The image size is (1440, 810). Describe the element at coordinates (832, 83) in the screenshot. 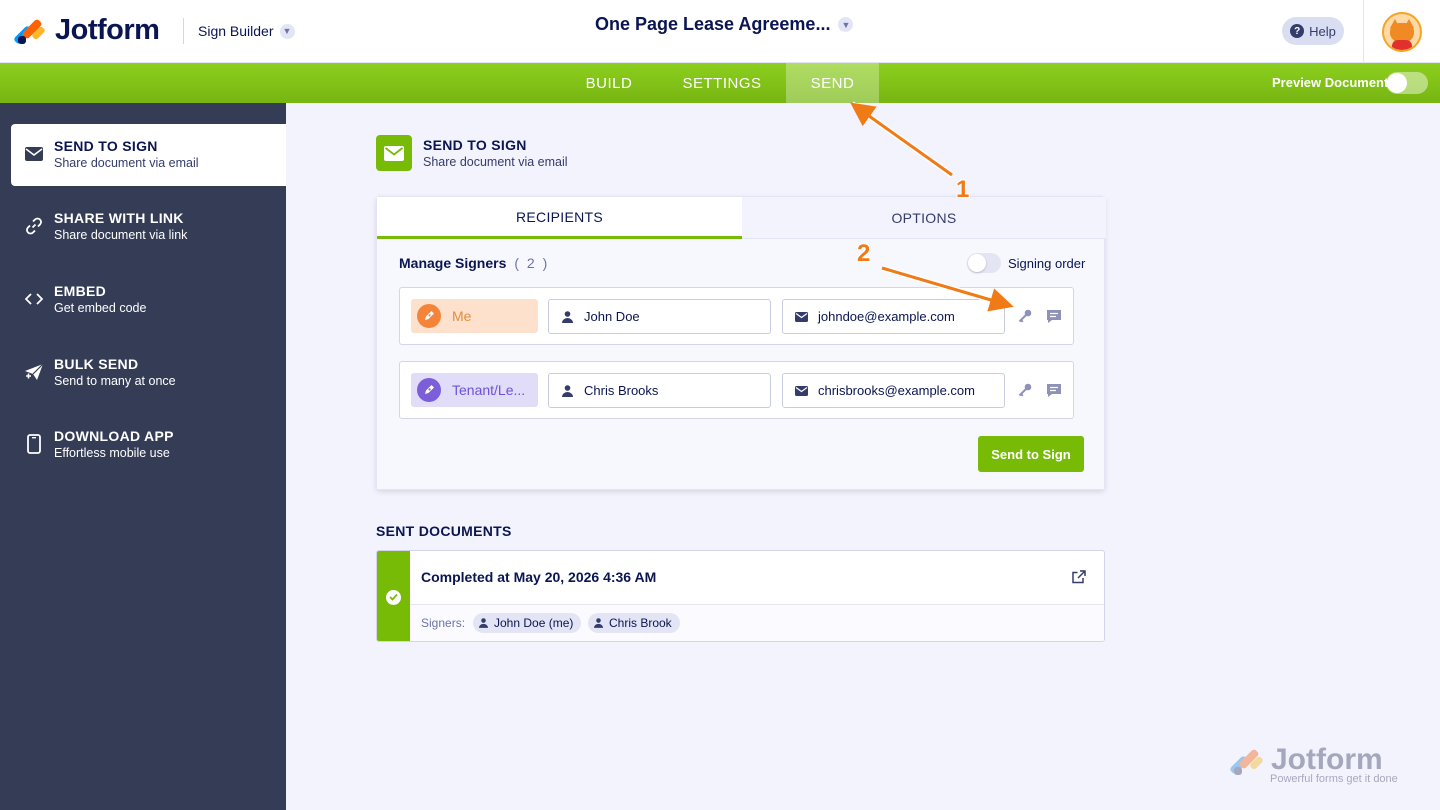

I see `tab-send: SEND` at that location.